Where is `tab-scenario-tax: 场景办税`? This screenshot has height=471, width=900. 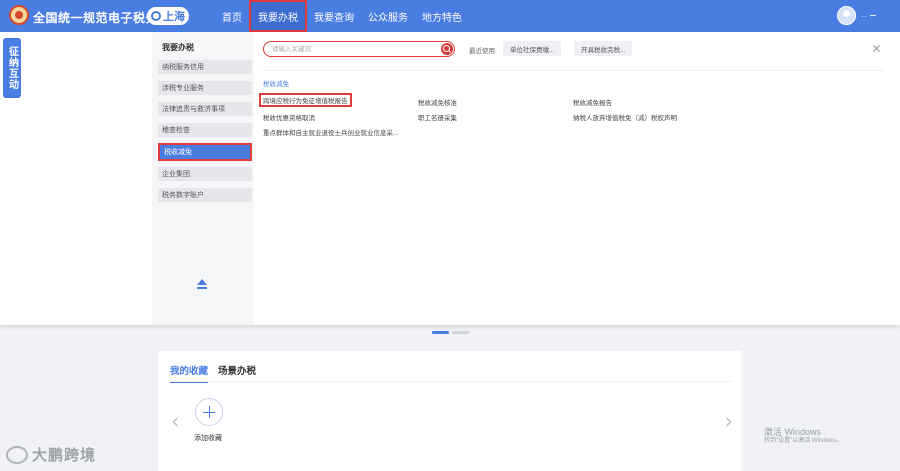 tab-scenario-tax: 场景办税 is located at coordinates (237, 370).